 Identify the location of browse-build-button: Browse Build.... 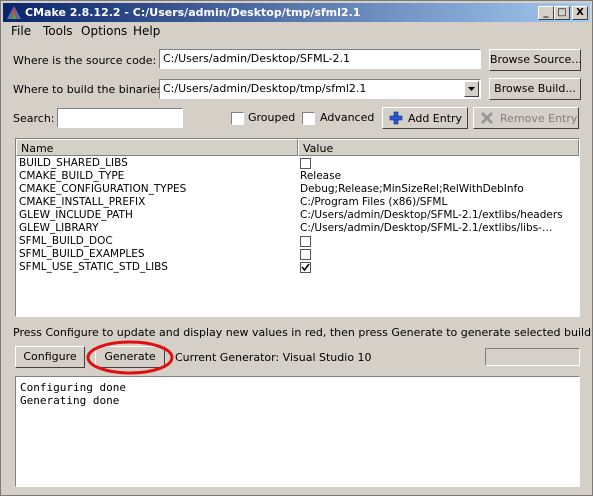
(535, 89).